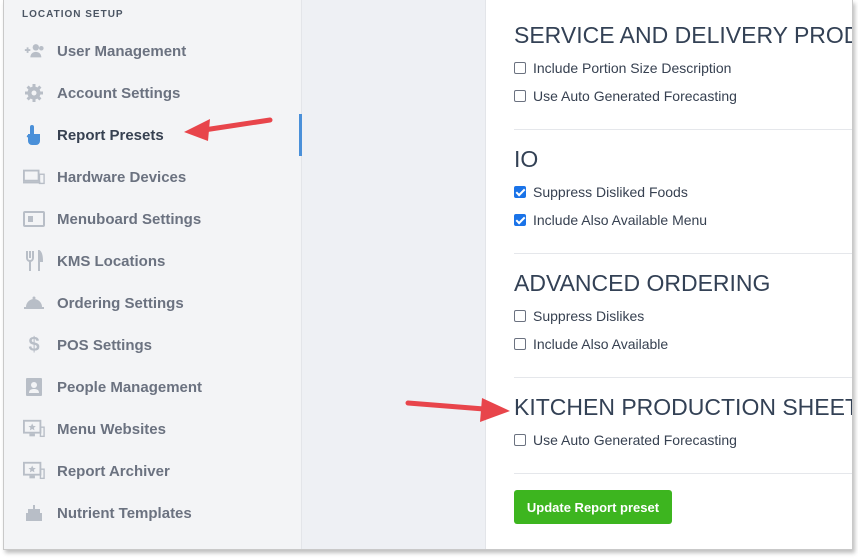  What do you see at coordinates (589, 316) in the screenshot?
I see `option-label: Suppress Dislikes` at bounding box center [589, 316].